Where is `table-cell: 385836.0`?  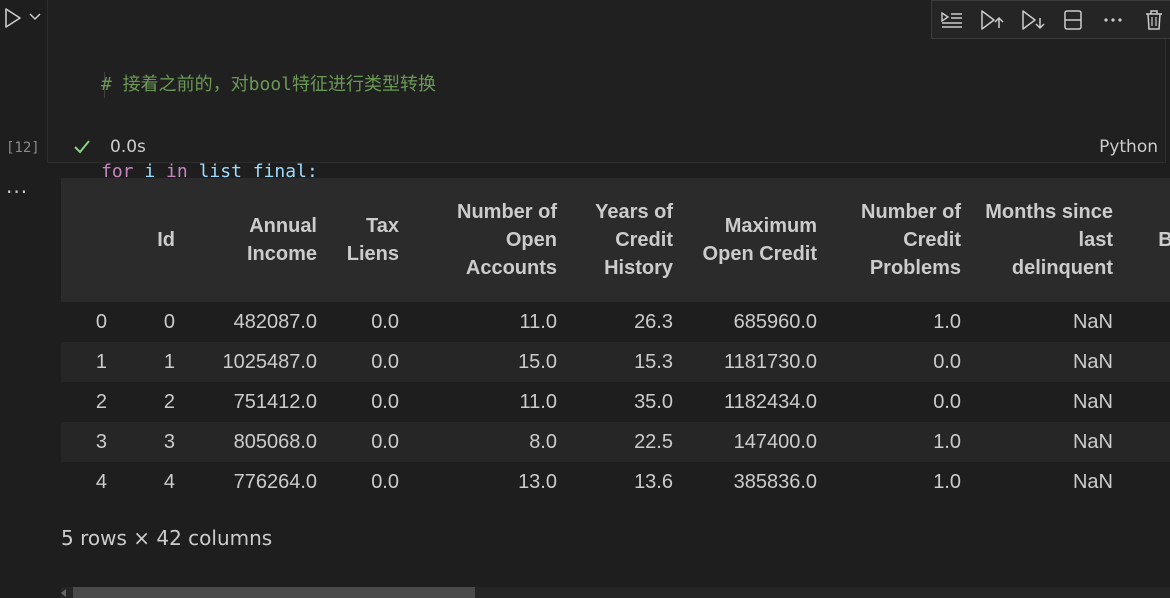
table-cell: 385836.0 is located at coordinates (775, 481).